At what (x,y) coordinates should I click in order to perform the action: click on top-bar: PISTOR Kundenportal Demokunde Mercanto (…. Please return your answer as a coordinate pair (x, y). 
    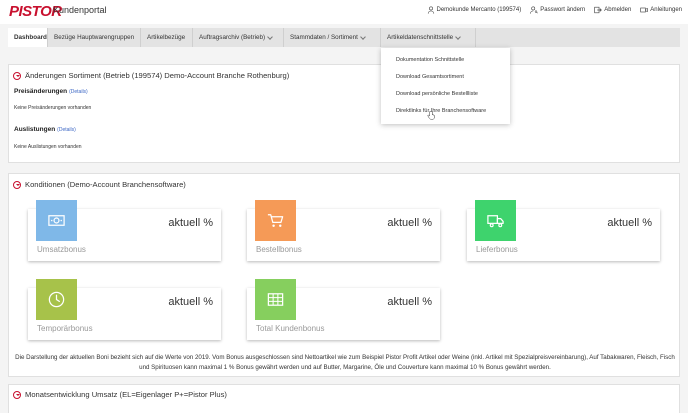
    Looking at the image, I should click on (344, 12).